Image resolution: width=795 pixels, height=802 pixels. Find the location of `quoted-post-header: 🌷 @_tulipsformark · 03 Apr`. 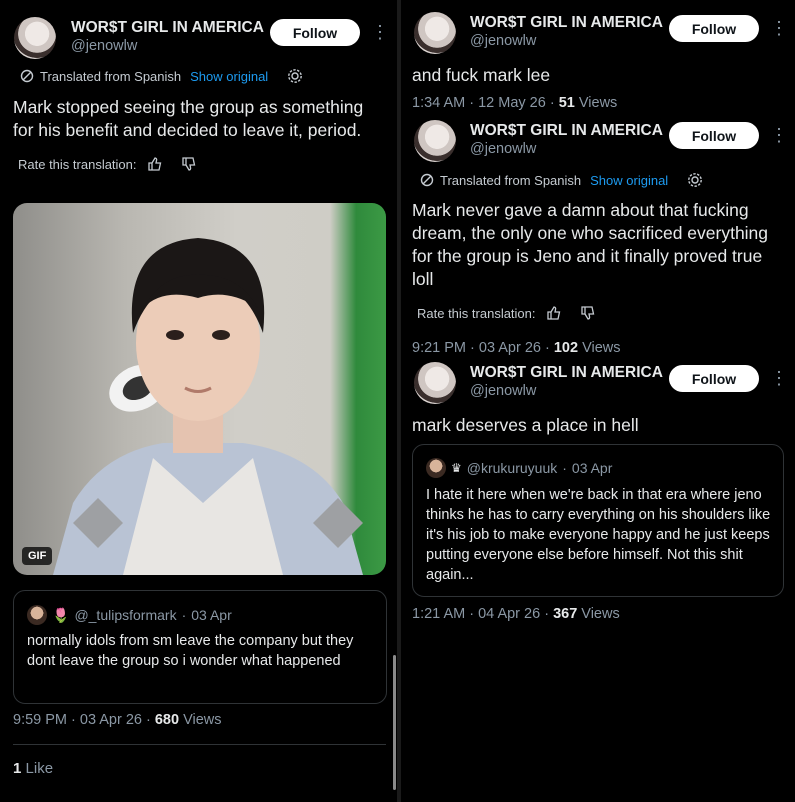

quoted-post-header: 🌷 @_tulipsformark · 03 Apr is located at coordinates (129, 615).